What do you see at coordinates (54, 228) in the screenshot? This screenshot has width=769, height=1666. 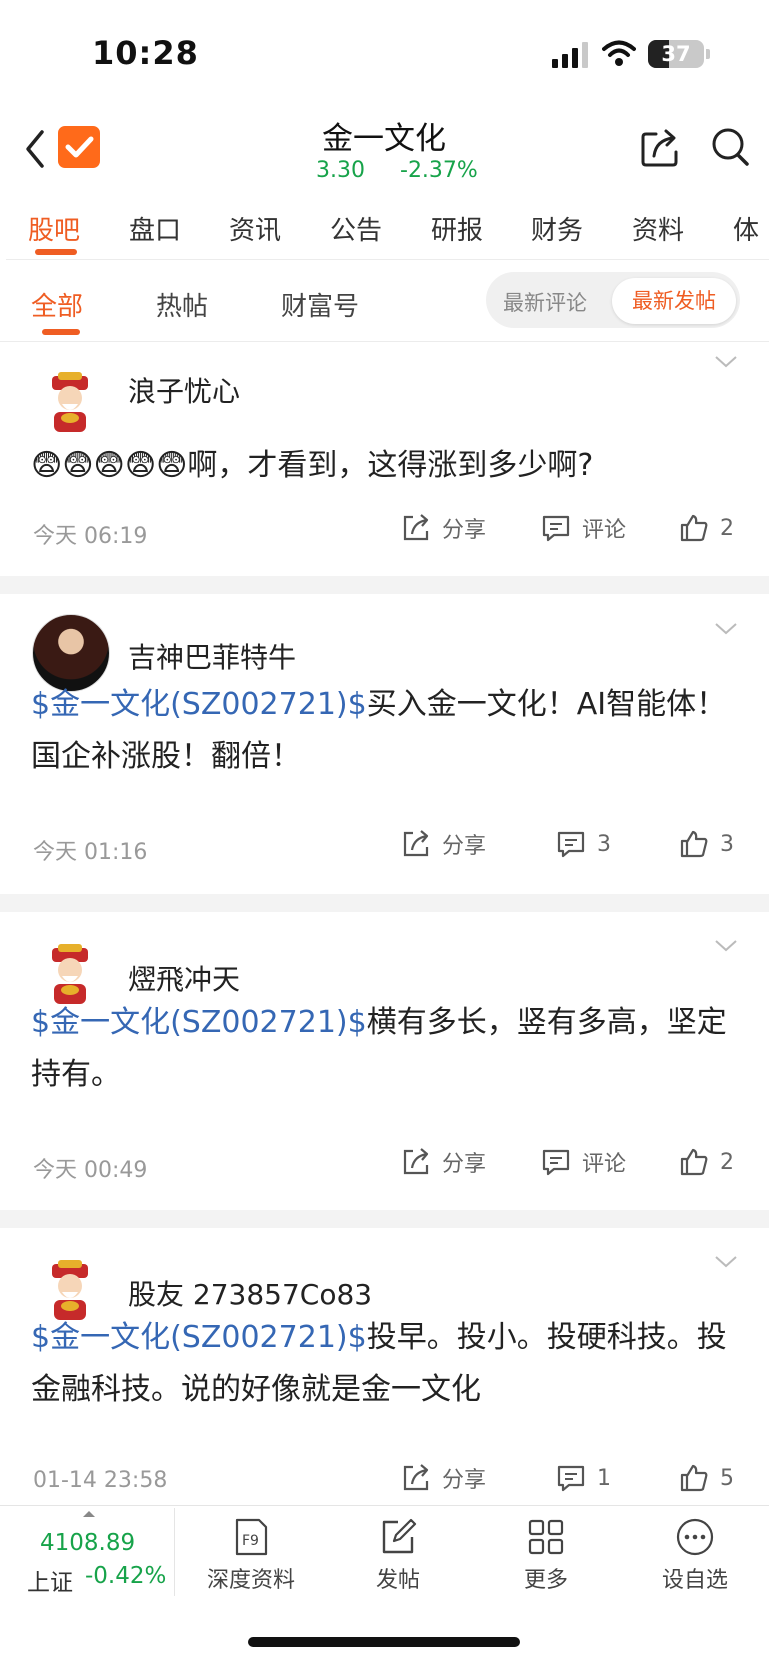 I see `tab-guba: 股吧` at bounding box center [54, 228].